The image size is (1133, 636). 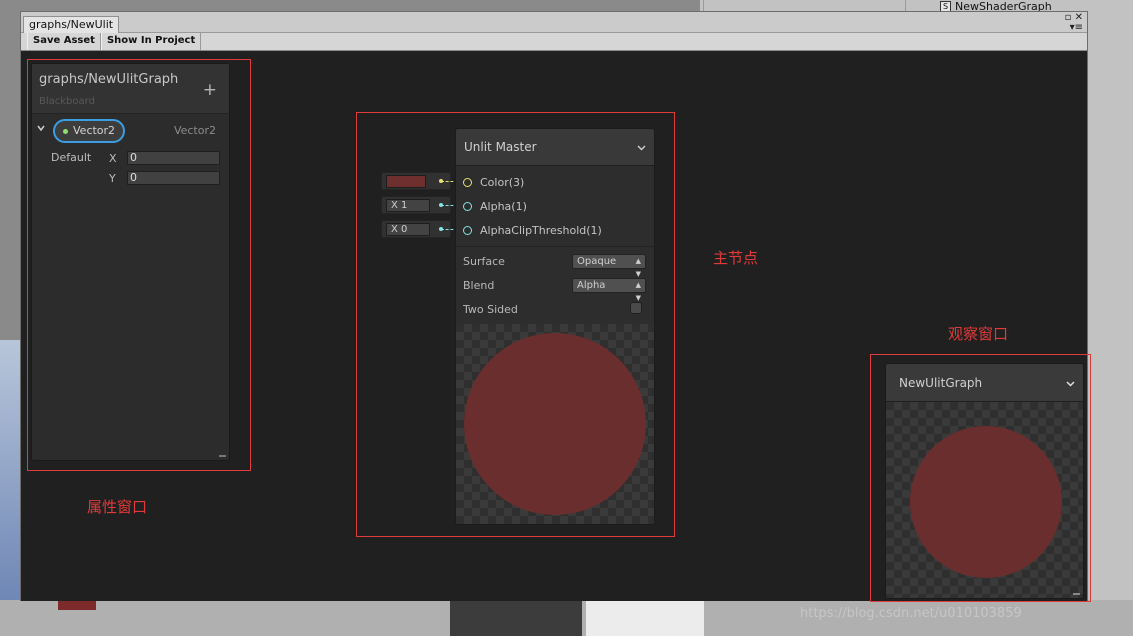 What do you see at coordinates (736, 258) in the screenshot?
I see `annotation-label-master-node: 主节点` at bounding box center [736, 258].